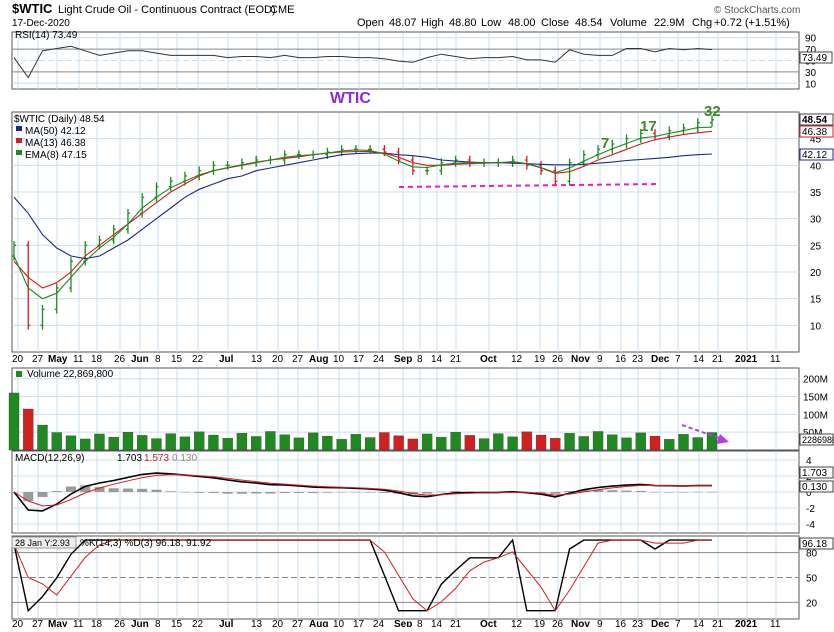 This screenshot has width=834, height=632. Describe the element at coordinates (488, 623) in the screenshot. I see `x-tick-label-bottom: Oct` at that location.